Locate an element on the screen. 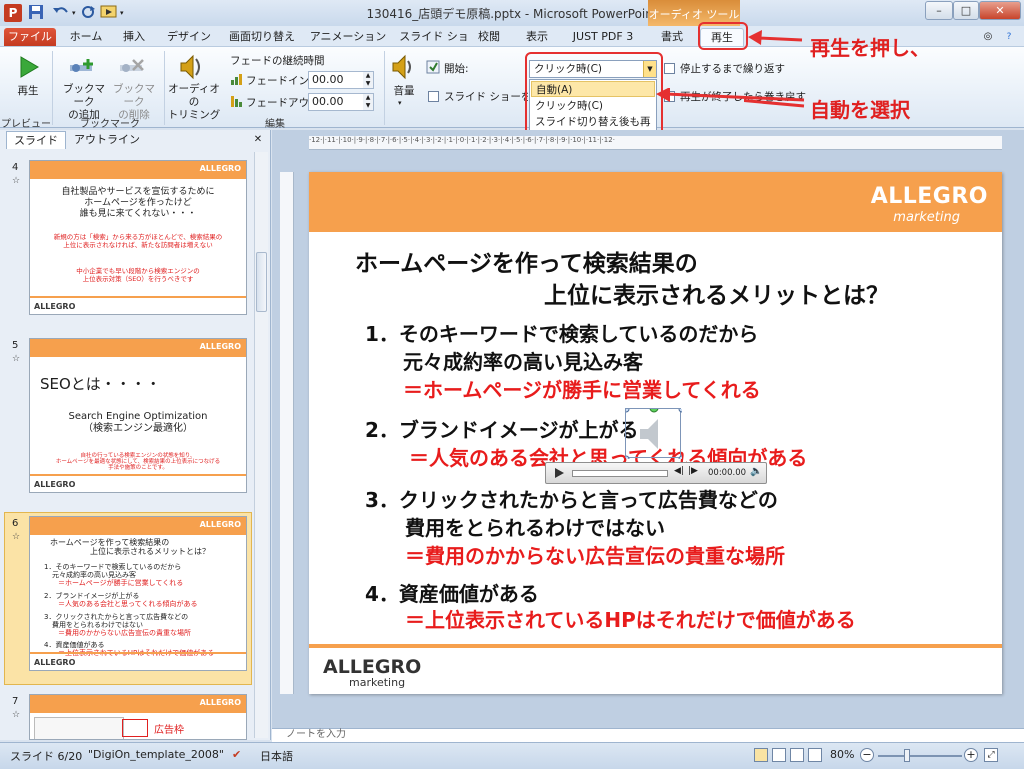 Image resolution: width=1024 pixels, height=769 pixels. remove-bookmark-icon is located at coordinates (132, 69).